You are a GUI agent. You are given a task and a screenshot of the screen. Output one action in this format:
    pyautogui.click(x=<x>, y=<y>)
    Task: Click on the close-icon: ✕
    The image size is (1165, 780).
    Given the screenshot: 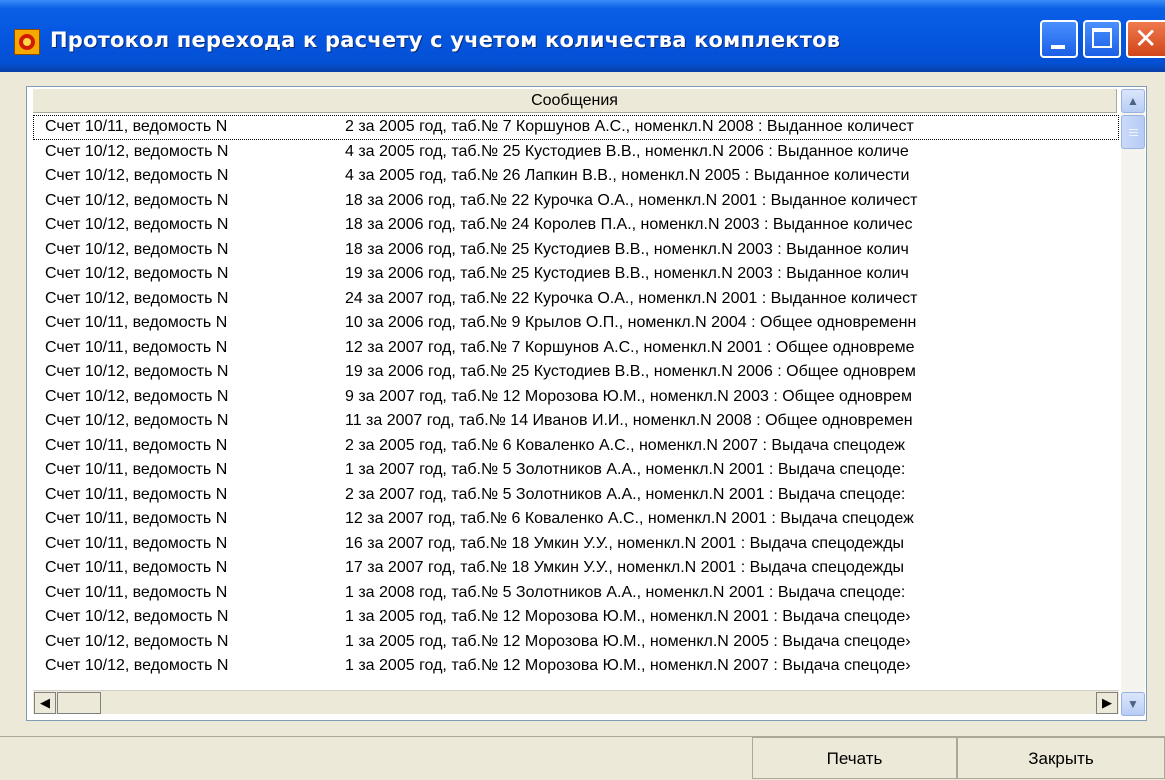 What is the action you would take?
    pyautogui.click(x=1146, y=38)
    